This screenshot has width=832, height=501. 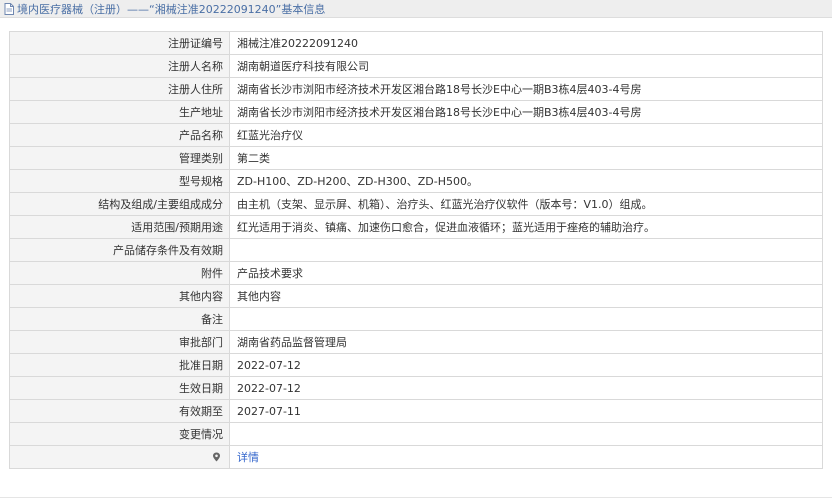 I want to click on table-row: 注册证编号 湘械注准20222091240, so click(x=416, y=43).